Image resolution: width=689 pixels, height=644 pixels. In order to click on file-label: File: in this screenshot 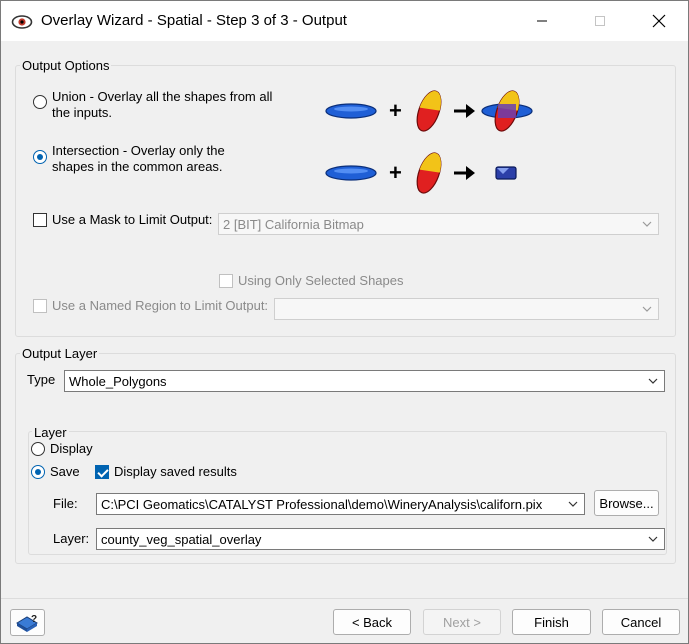, I will do `click(65, 503)`.